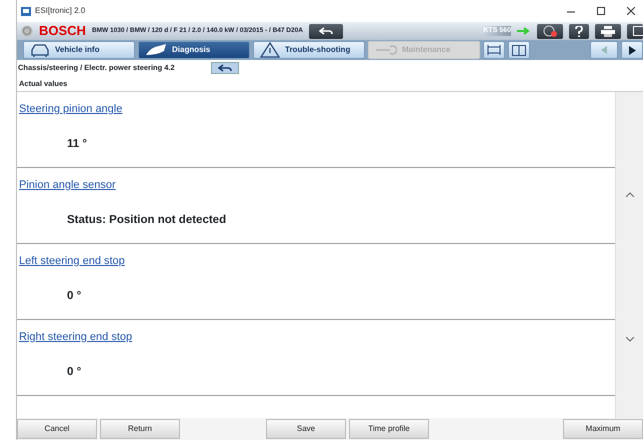 The image size is (643, 444). Describe the element at coordinates (604, 50) in the screenshot. I see `left-triangle-icon` at that location.